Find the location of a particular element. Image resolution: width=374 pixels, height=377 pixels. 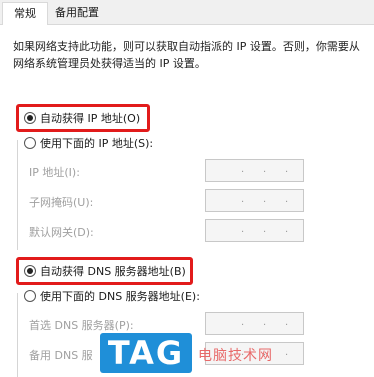

tab-strip: 常规 备用配置 is located at coordinates (187, 12).